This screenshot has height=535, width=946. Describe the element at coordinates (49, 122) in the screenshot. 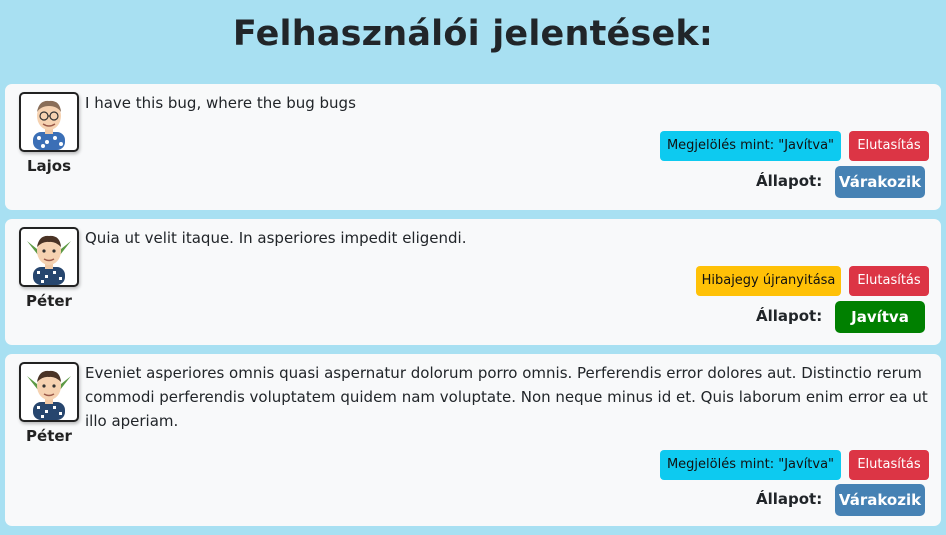

I see `avatar-man-glasses-icon` at that location.